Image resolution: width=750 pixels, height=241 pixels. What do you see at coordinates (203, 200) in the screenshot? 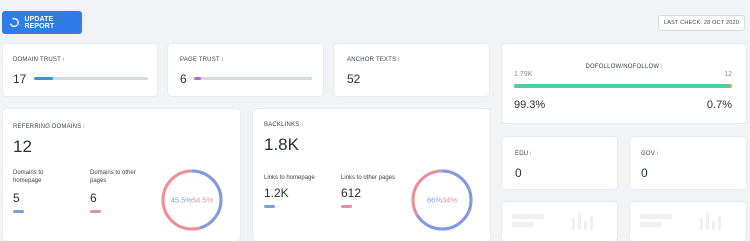
I see `donut-percent-other: 54.5%` at bounding box center [203, 200].